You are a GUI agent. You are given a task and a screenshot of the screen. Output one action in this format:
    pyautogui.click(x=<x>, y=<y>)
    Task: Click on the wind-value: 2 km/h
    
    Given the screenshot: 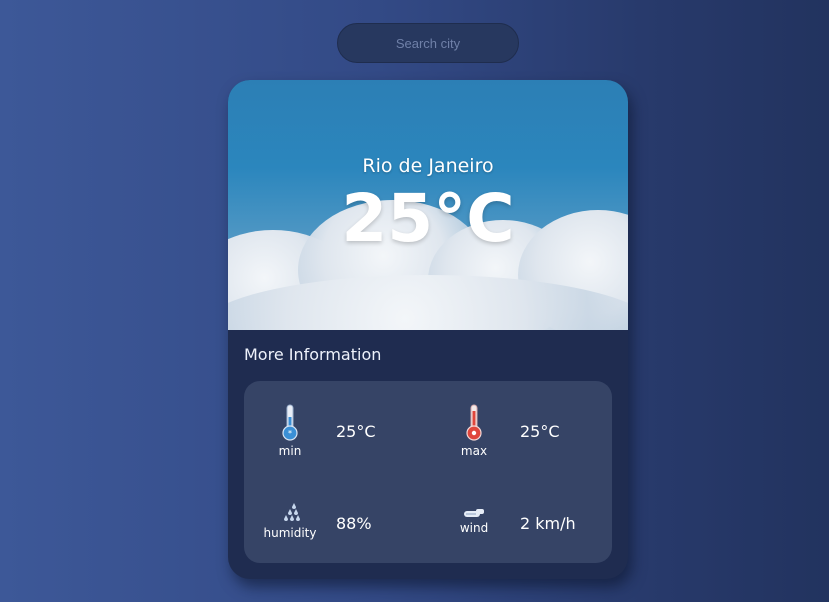 What is the action you would take?
    pyautogui.click(x=548, y=523)
    